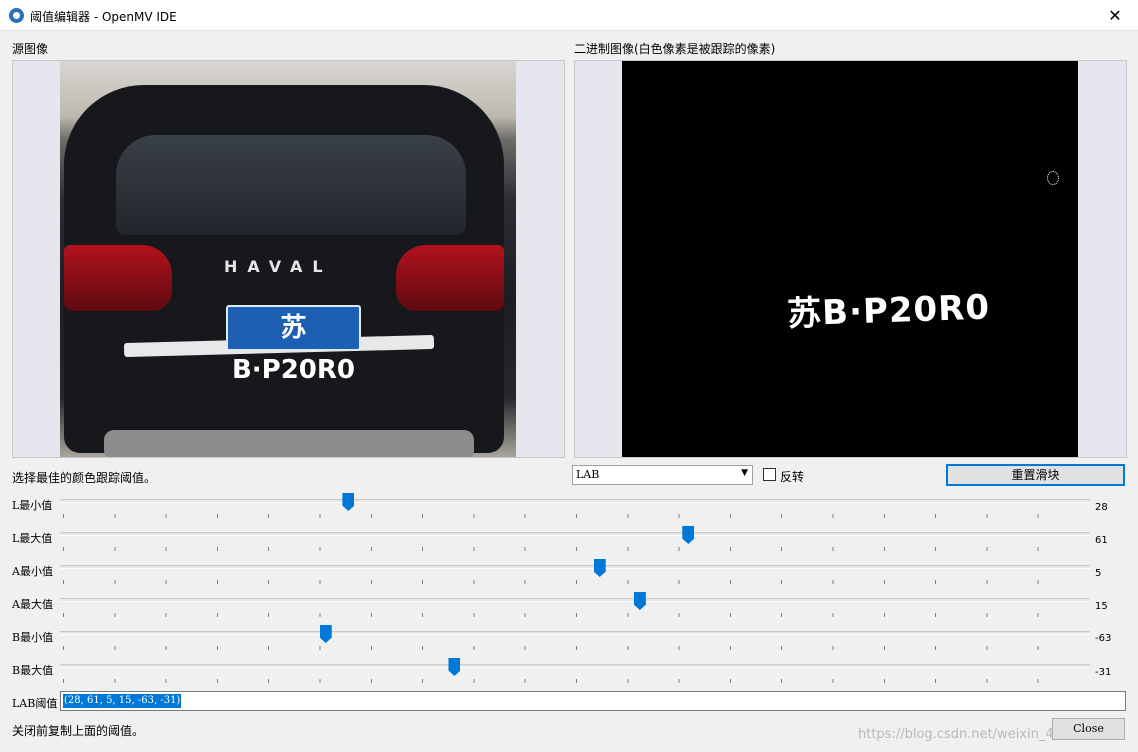  What do you see at coordinates (1101, 540) in the screenshot?
I see `slider-value: 61` at bounding box center [1101, 540].